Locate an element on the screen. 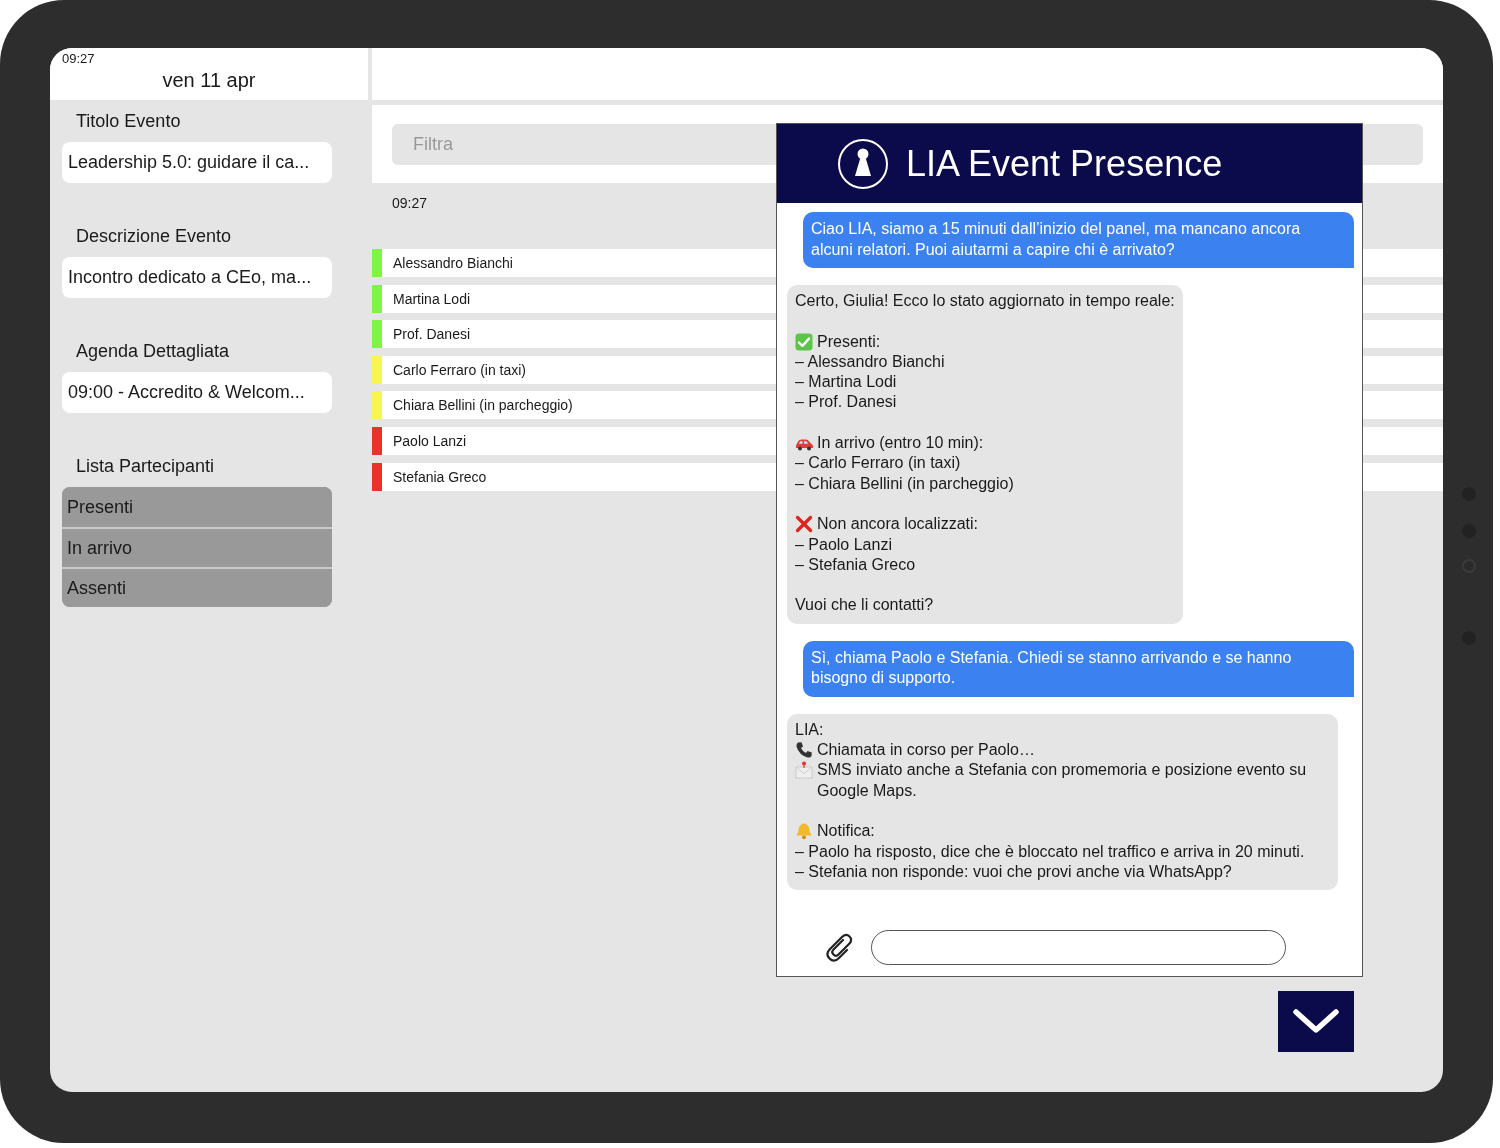  section-label: Agenda Dettagliata is located at coordinates (153, 351).